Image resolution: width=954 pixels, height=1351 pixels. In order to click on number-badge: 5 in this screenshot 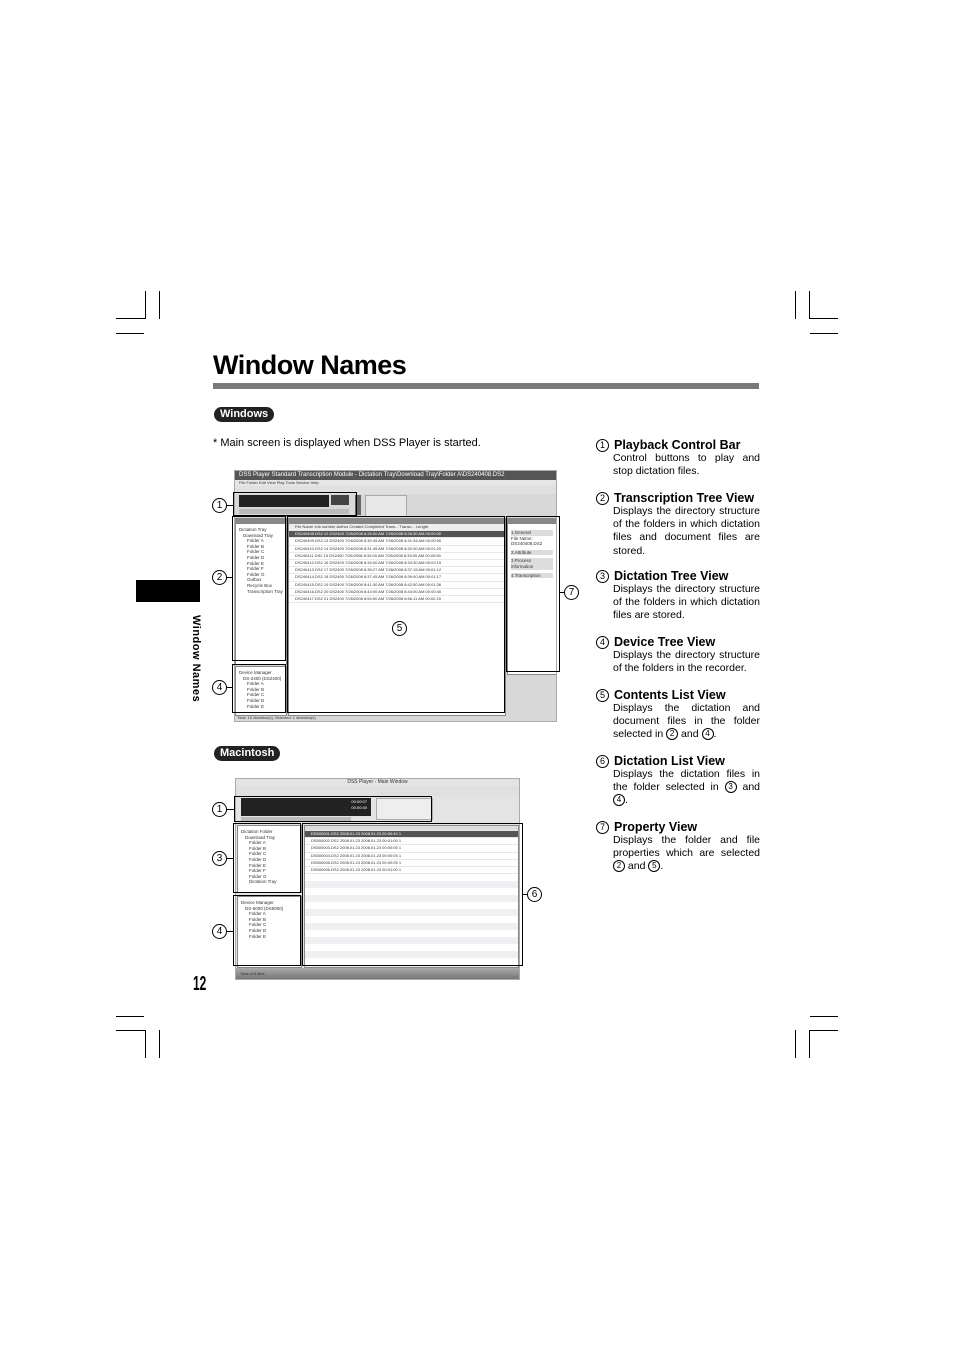, I will do `click(602, 695)`.